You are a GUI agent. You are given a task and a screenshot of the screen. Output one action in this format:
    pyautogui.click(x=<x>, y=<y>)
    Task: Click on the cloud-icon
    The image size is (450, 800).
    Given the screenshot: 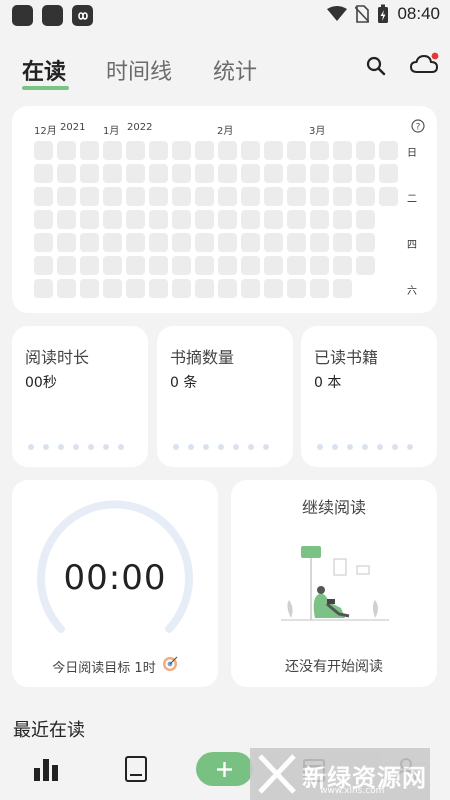 What is the action you would take?
    pyautogui.click(x=424, y=66)
    